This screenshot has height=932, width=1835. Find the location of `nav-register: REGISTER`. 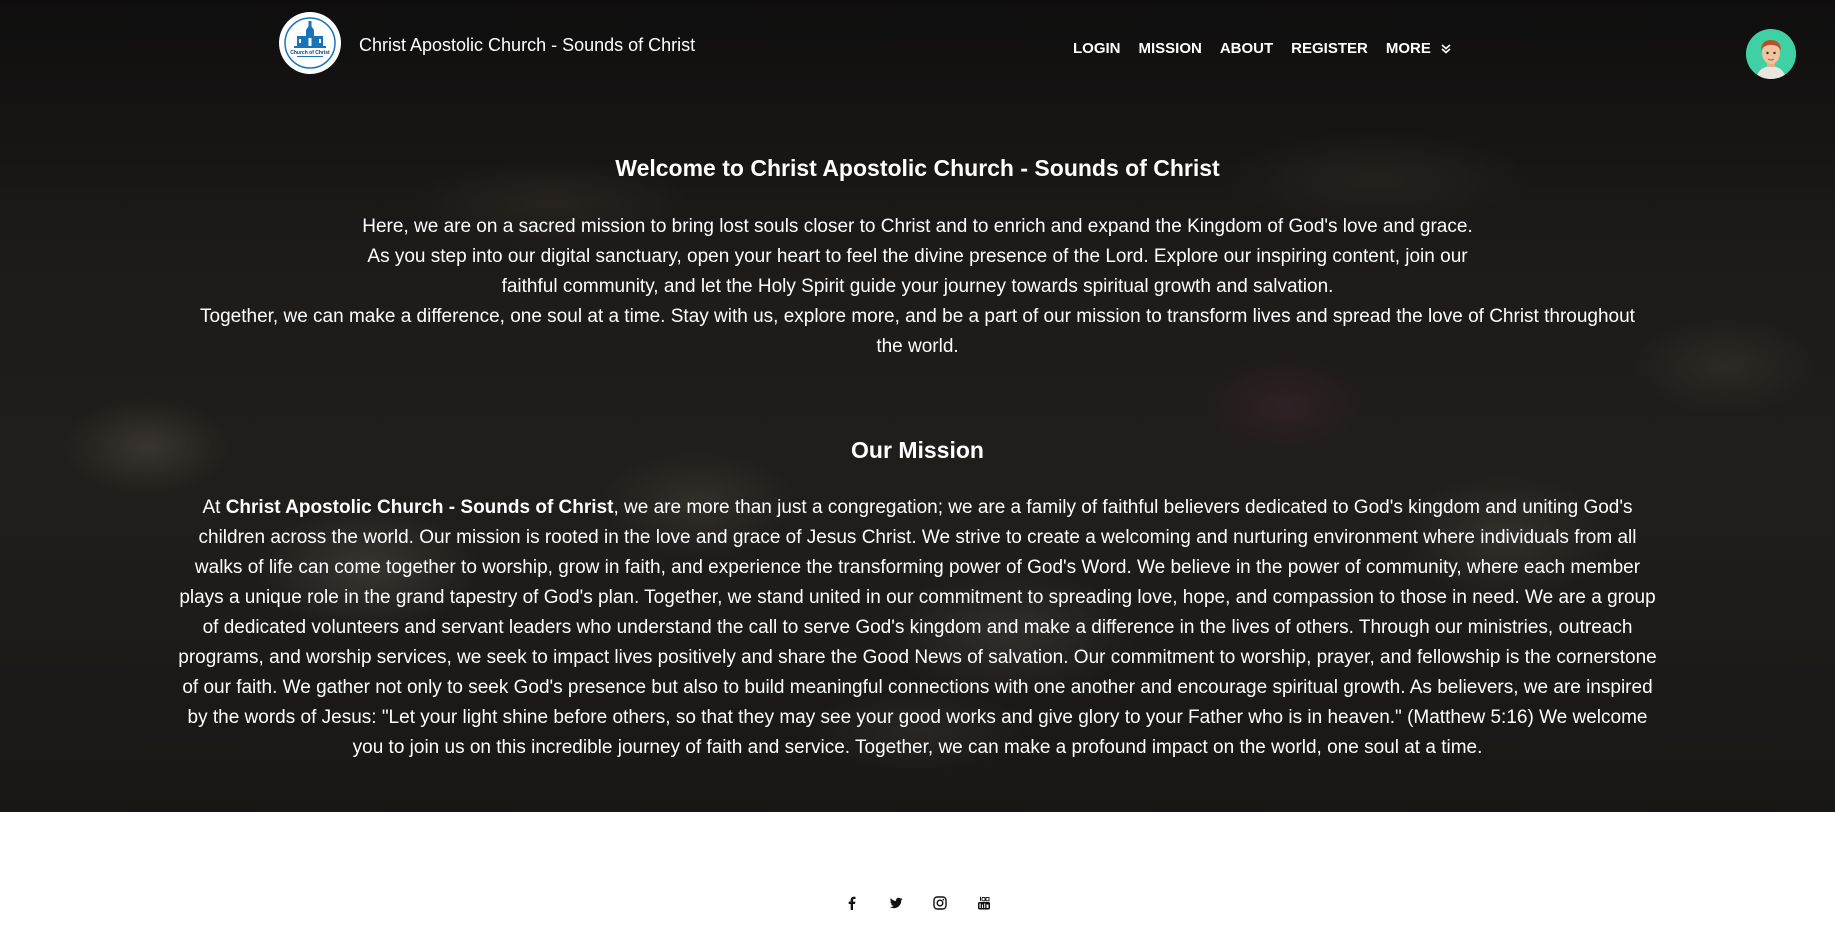

nav-register: REGISTER is located at coordinates (1329, 48).